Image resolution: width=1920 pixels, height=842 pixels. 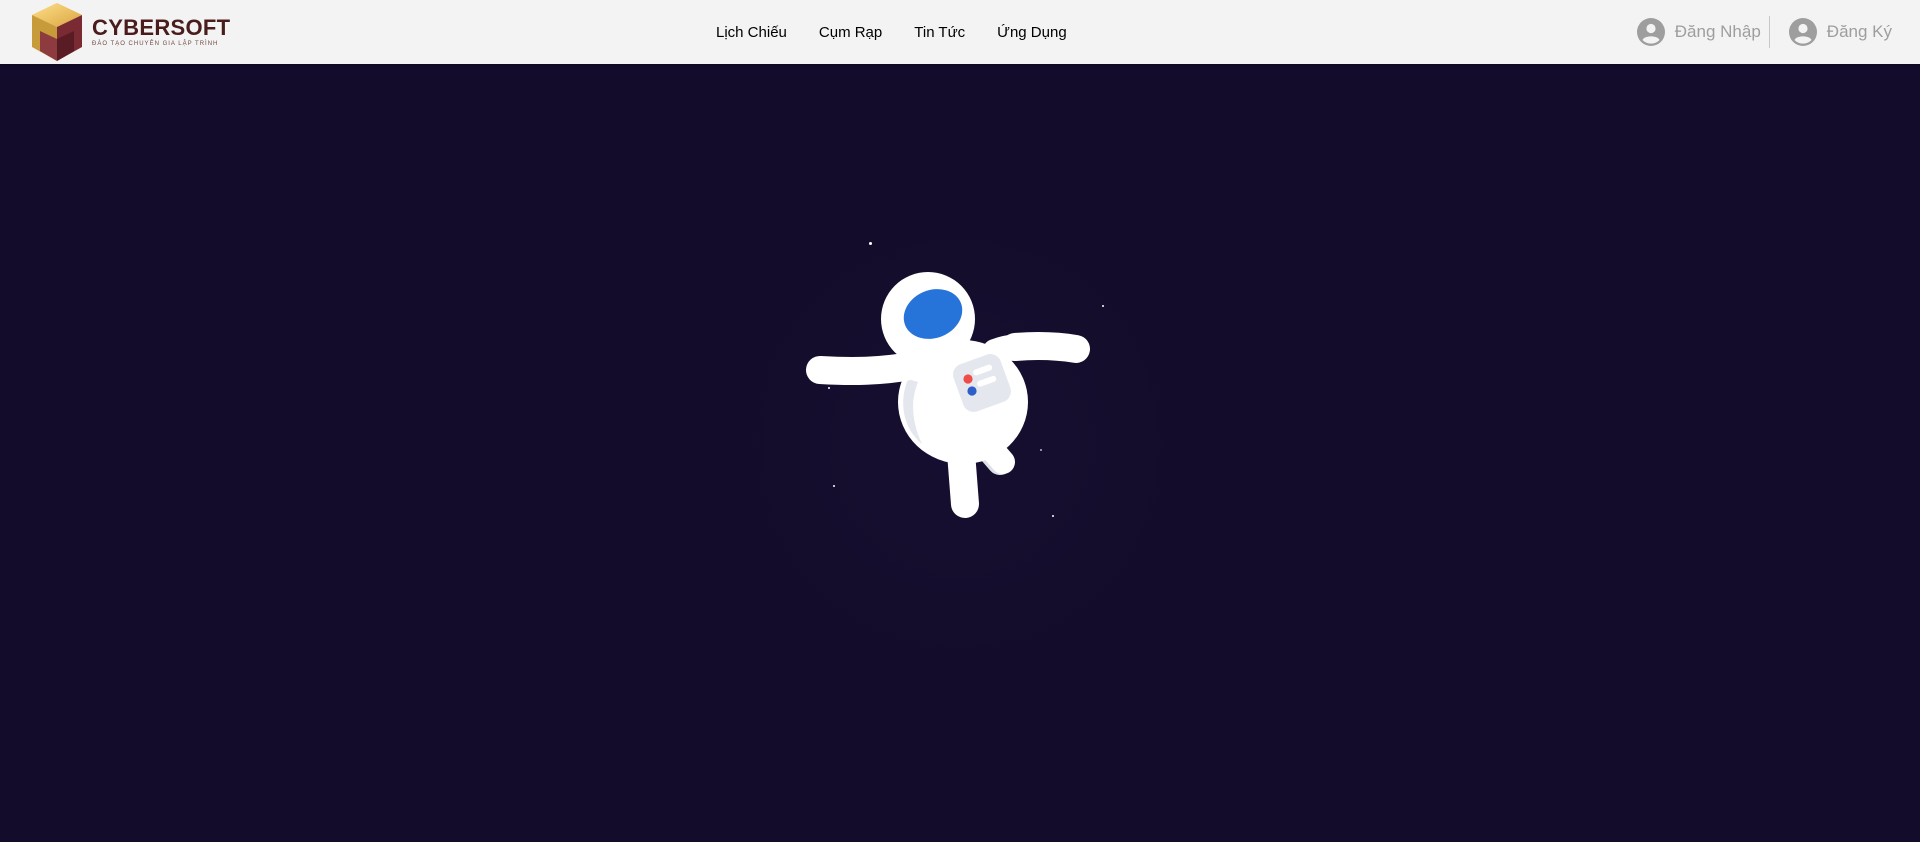 What do you see at coordinates (948, 395) in the screenshot?
I see `floating-astronaut-illustration` at bounding box center [948, 395].